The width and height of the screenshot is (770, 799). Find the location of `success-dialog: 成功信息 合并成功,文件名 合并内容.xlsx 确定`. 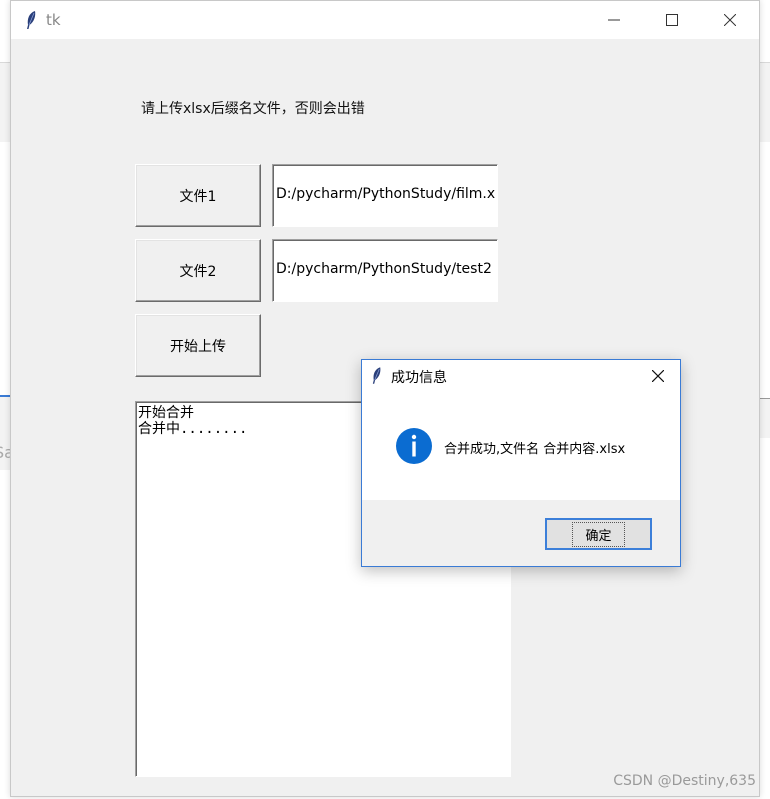

success-dialog: 成功信息 合并成功,文件名 合并内容.xlsx 确定 is located at coordinates (521, 463).